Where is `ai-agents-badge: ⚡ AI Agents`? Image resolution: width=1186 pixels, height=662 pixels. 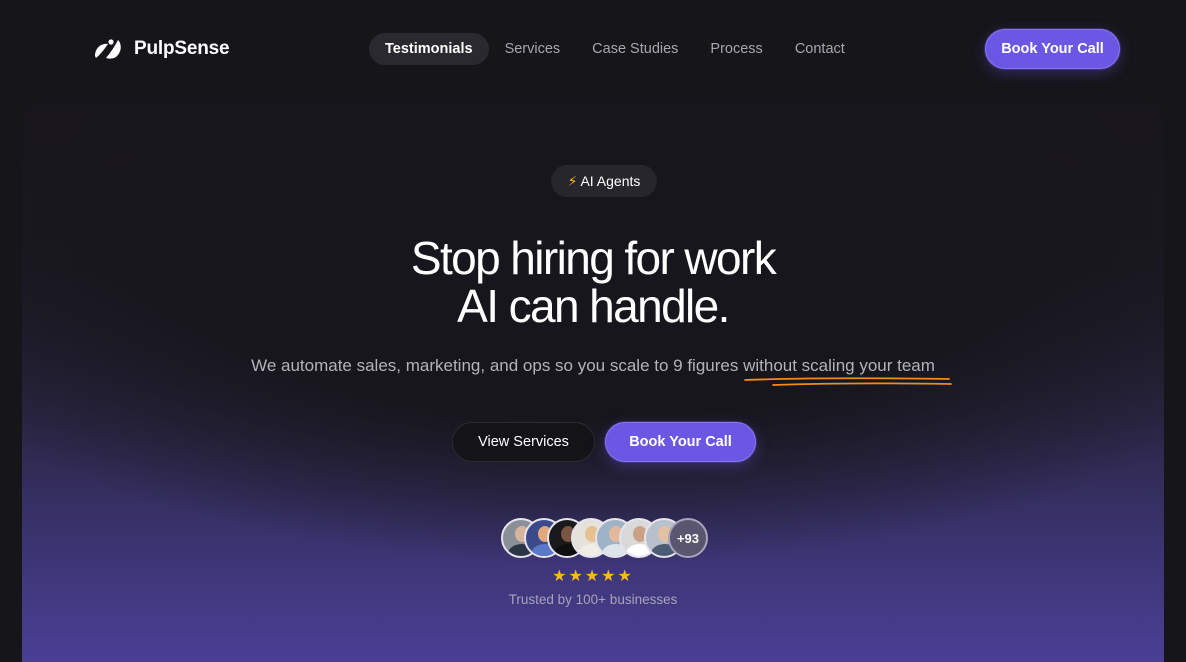 ai-agents-badge: ⚡ AI Agents is located at coordinates (604, 181).